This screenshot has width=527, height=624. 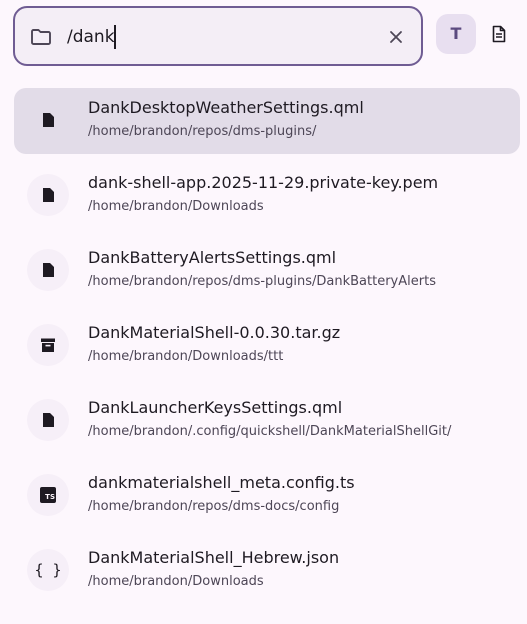 I want to click on document-icon, so click(x=499, y=34).